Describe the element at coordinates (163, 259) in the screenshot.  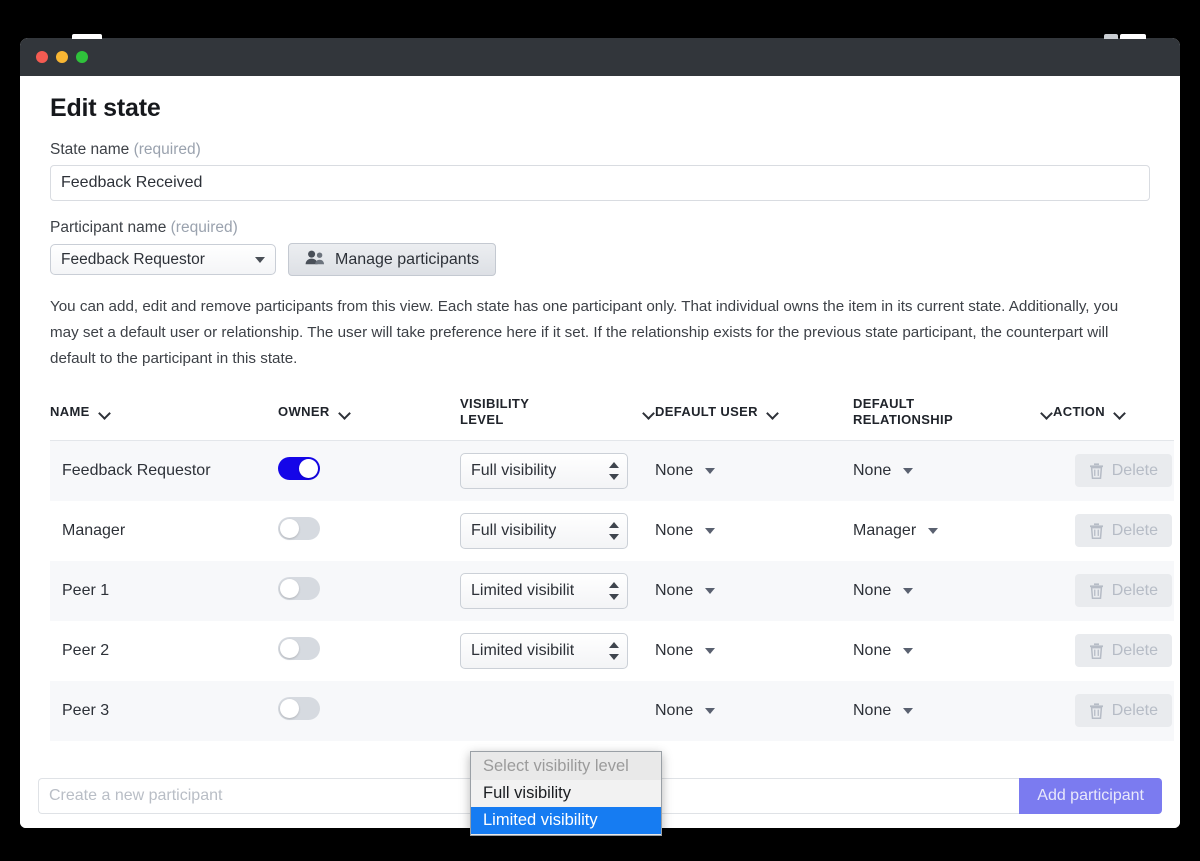
I see `participant-name-select: Feedback Requestor` at that location.